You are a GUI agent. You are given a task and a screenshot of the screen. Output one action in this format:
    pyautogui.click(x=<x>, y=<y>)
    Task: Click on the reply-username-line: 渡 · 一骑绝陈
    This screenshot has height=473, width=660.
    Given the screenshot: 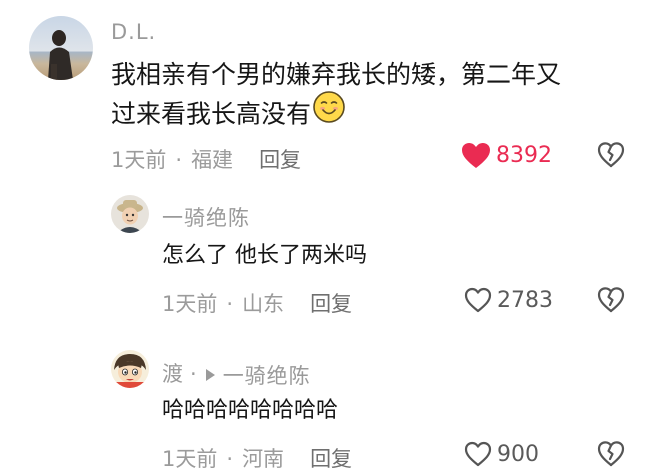 What is the action you would take?
    pyautogui.click(x=236, y=374)
    